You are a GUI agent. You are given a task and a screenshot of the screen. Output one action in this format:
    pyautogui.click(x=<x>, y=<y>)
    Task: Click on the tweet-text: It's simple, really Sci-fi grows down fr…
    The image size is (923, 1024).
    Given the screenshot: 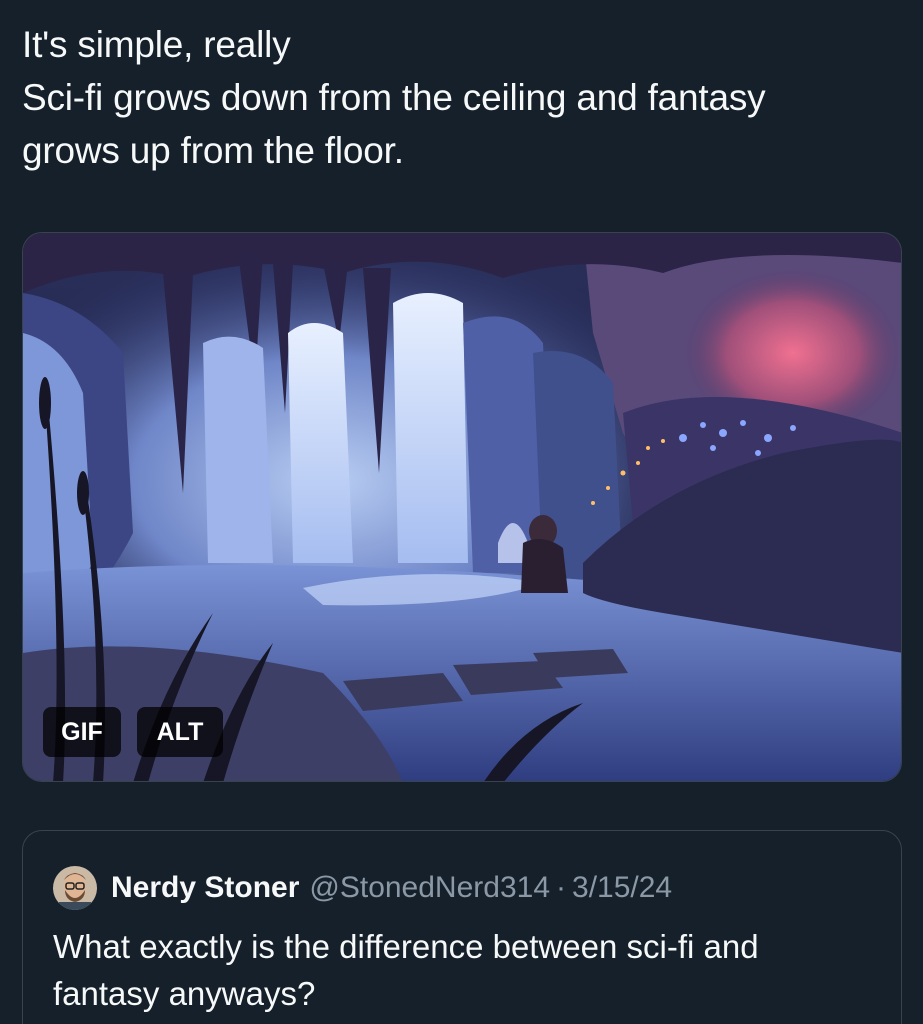 What is the action you would take?
    pyautogui.click(x=462, y=97)
    